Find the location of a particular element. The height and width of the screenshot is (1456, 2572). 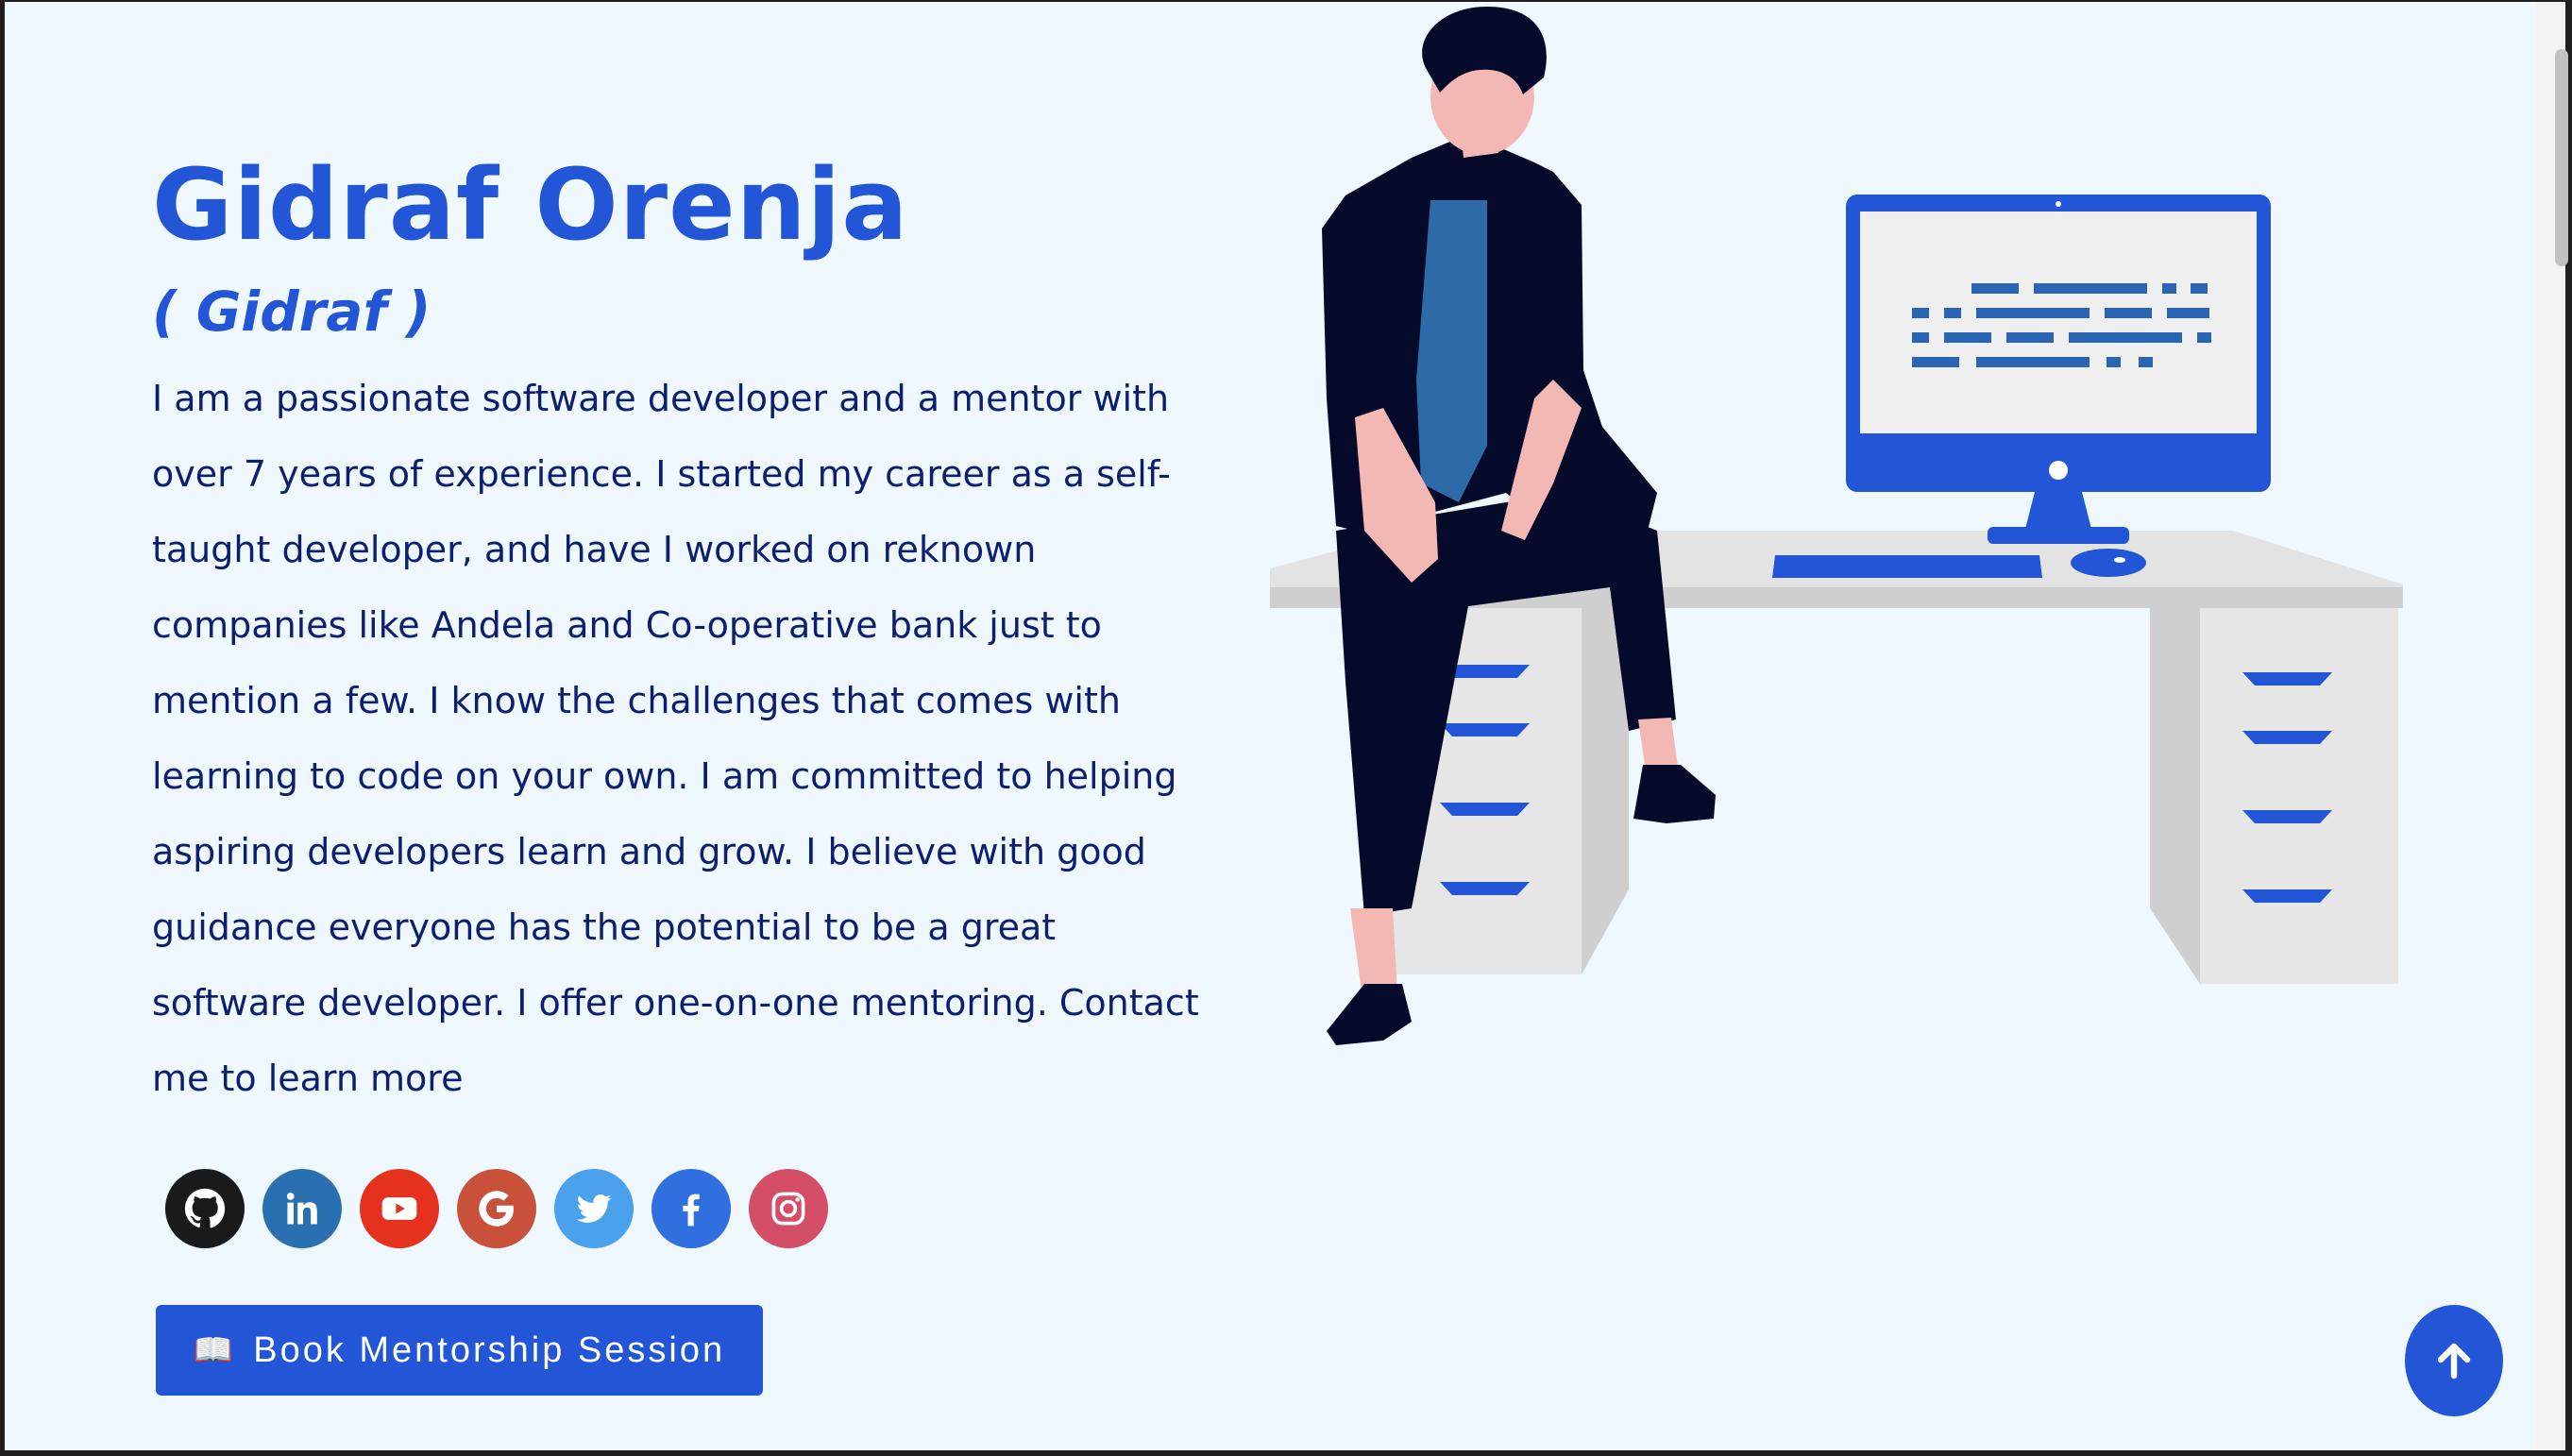

google-link is located at coordinates (496, 1208).